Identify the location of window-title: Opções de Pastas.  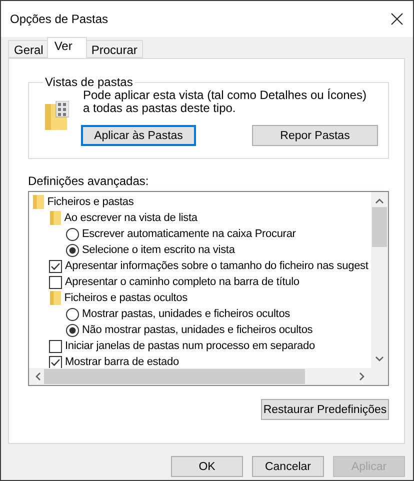
(59, 19).